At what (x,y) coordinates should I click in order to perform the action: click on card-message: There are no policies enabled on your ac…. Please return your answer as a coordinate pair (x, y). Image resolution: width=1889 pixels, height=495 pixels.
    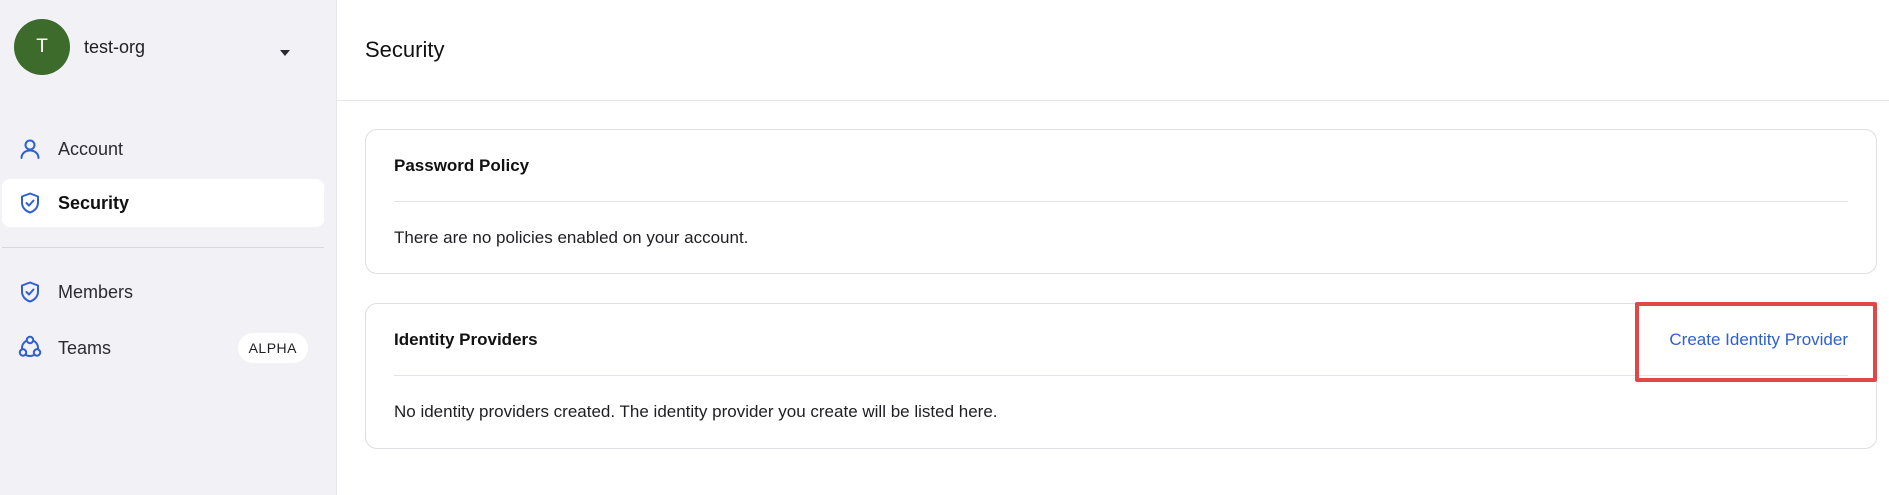
    Looking at the image, I should click on (571, 237).